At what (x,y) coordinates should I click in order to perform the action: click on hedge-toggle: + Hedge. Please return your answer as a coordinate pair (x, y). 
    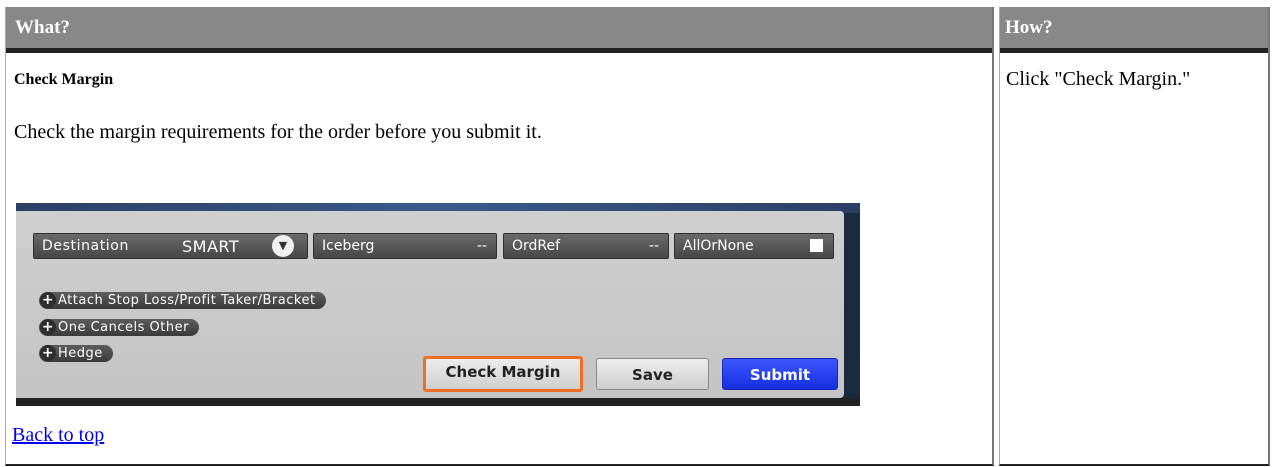
    Looking at the image, I should click on (76, 353).